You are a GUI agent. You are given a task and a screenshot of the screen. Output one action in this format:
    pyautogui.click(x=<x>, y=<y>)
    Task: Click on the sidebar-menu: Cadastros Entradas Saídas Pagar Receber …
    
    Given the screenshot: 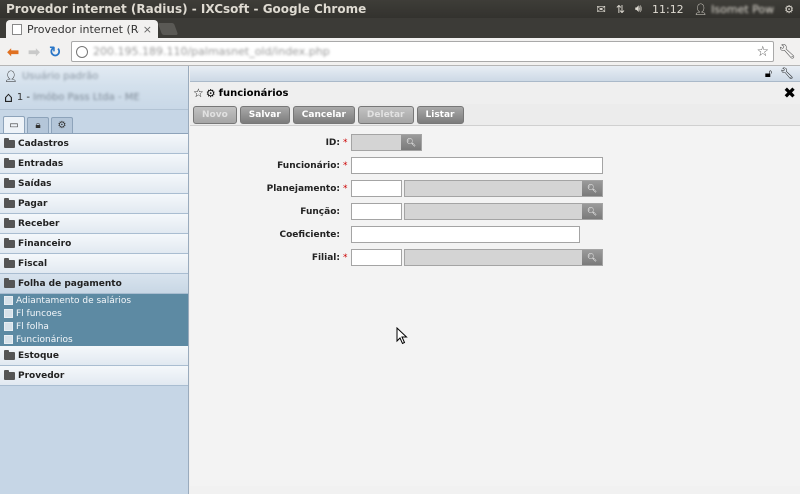 What is the action you would take?
    pyautogui.click(x=94, y=214)
    